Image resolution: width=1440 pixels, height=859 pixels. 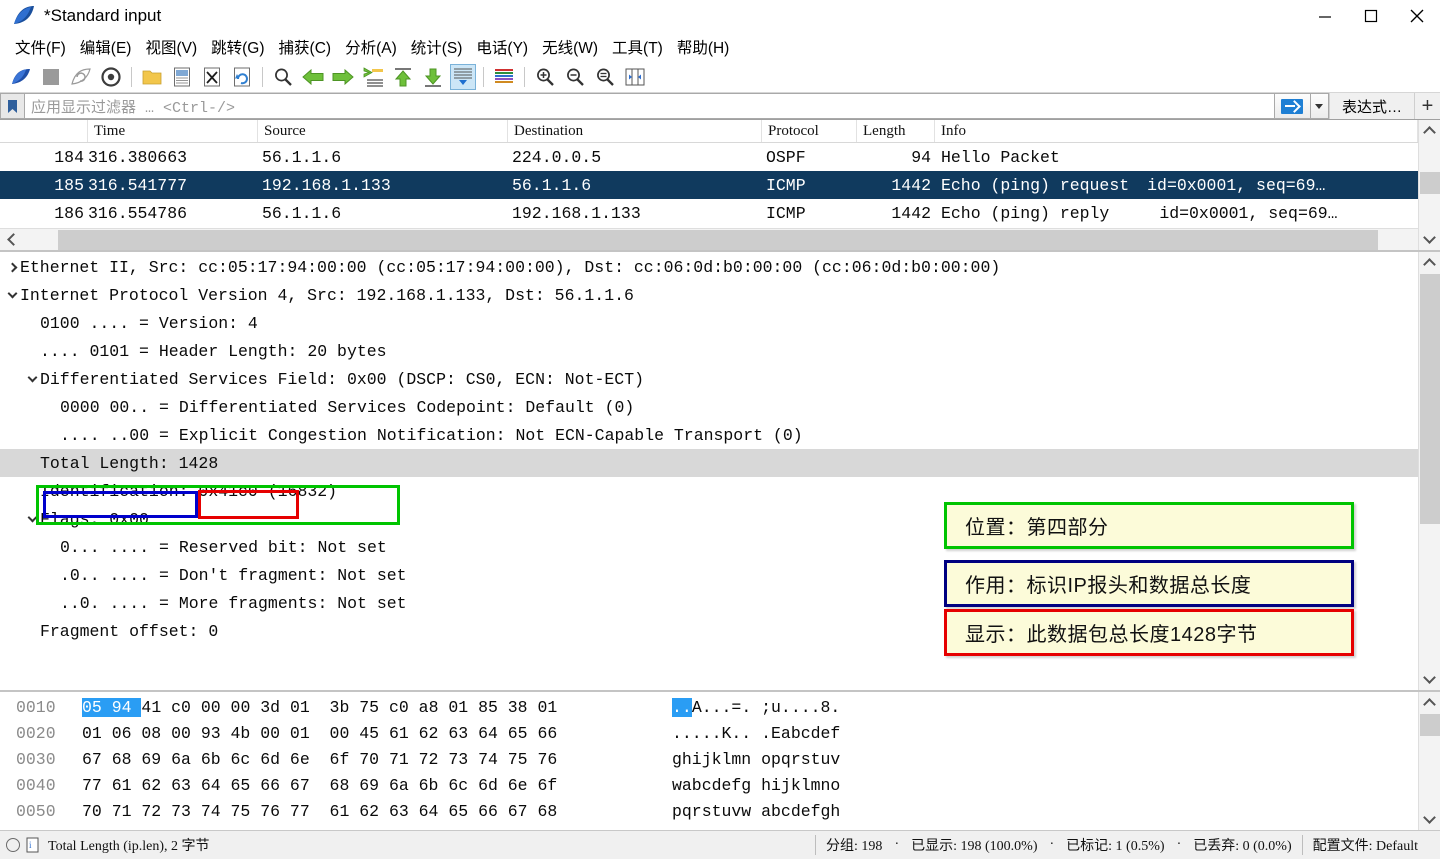 I want to click on menu-view: 视图(V), so click(x=171, y=47).